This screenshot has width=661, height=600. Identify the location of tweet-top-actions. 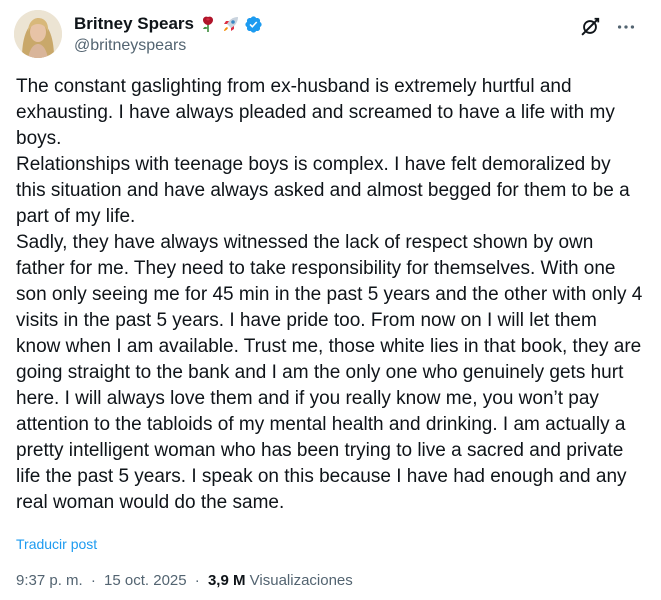
(608, 27).